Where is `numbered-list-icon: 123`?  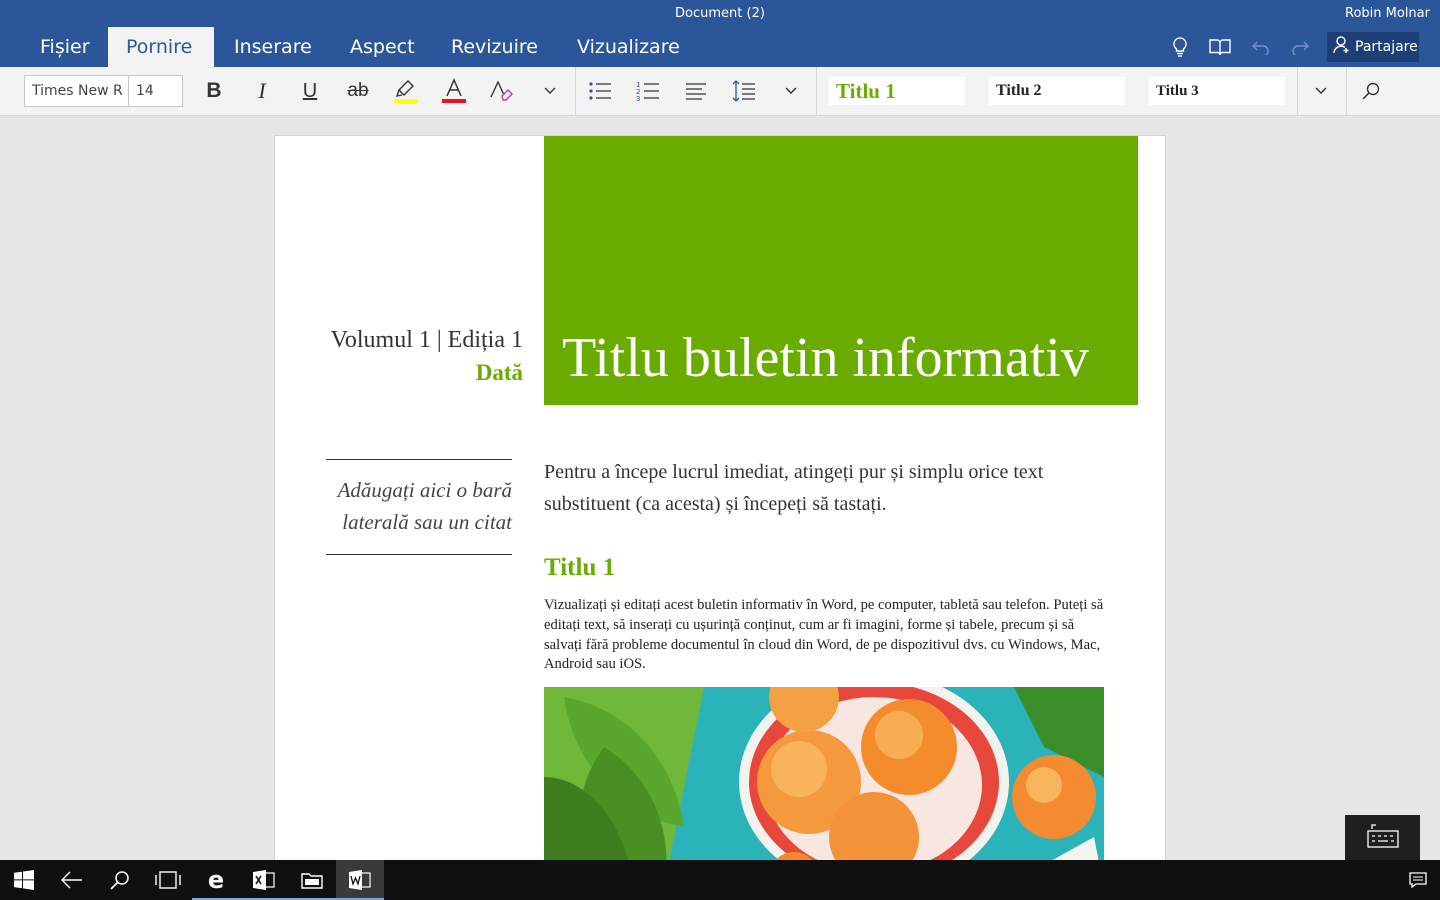
numbered-list-icon: 123 is located at coordinates (648, 91).